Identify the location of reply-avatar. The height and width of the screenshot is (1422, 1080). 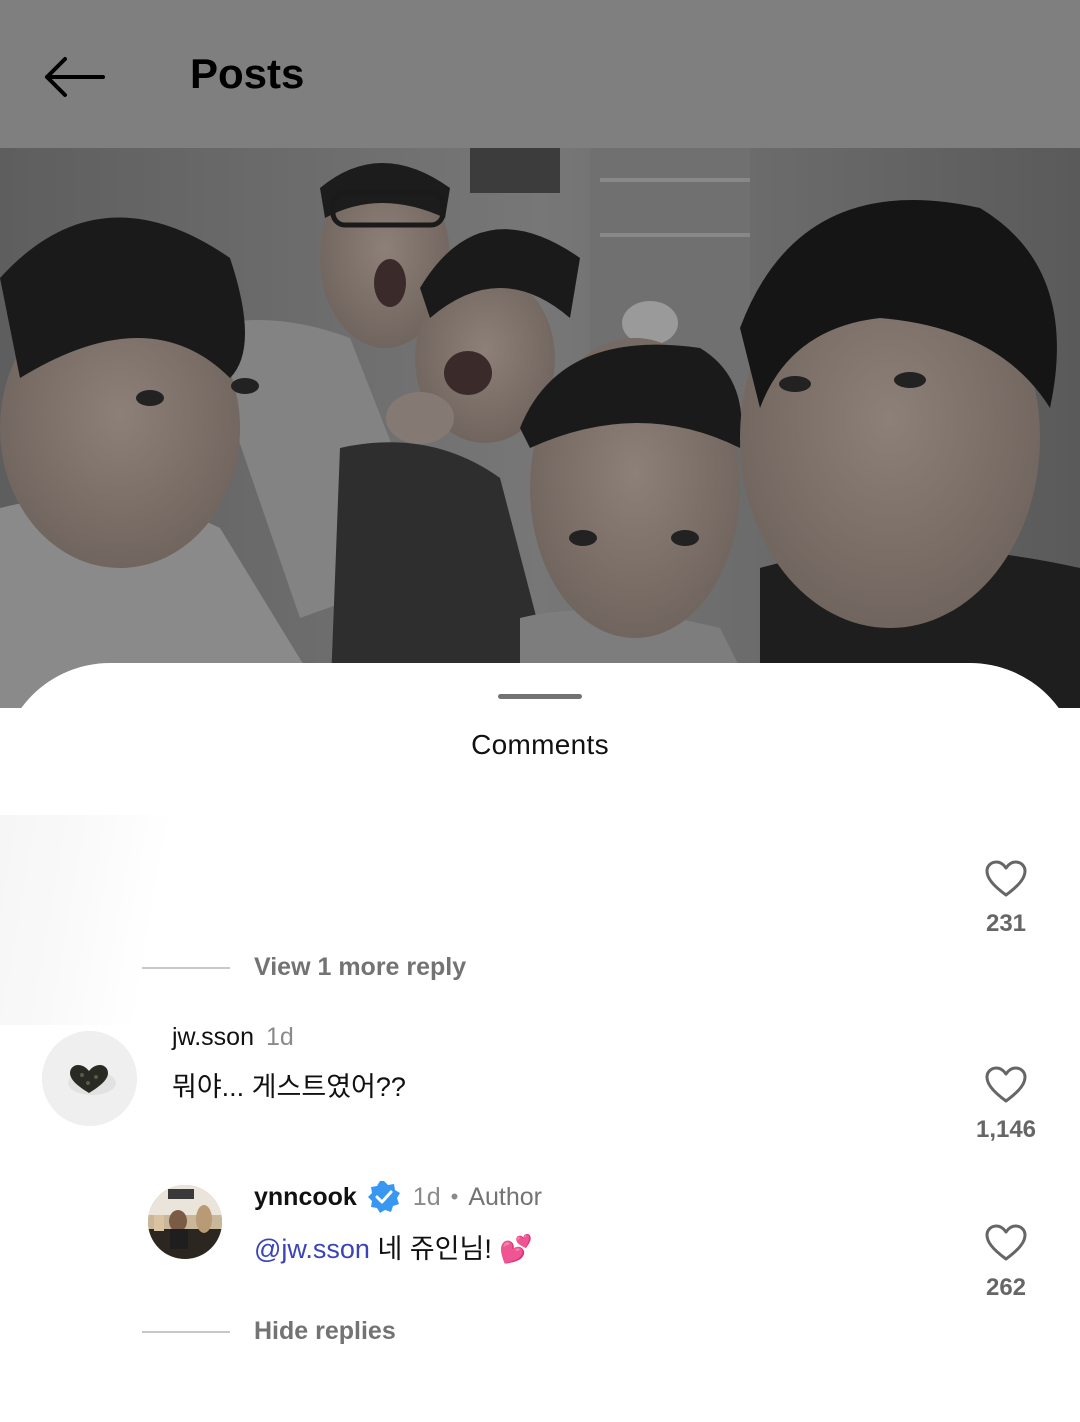
(185, 1222).